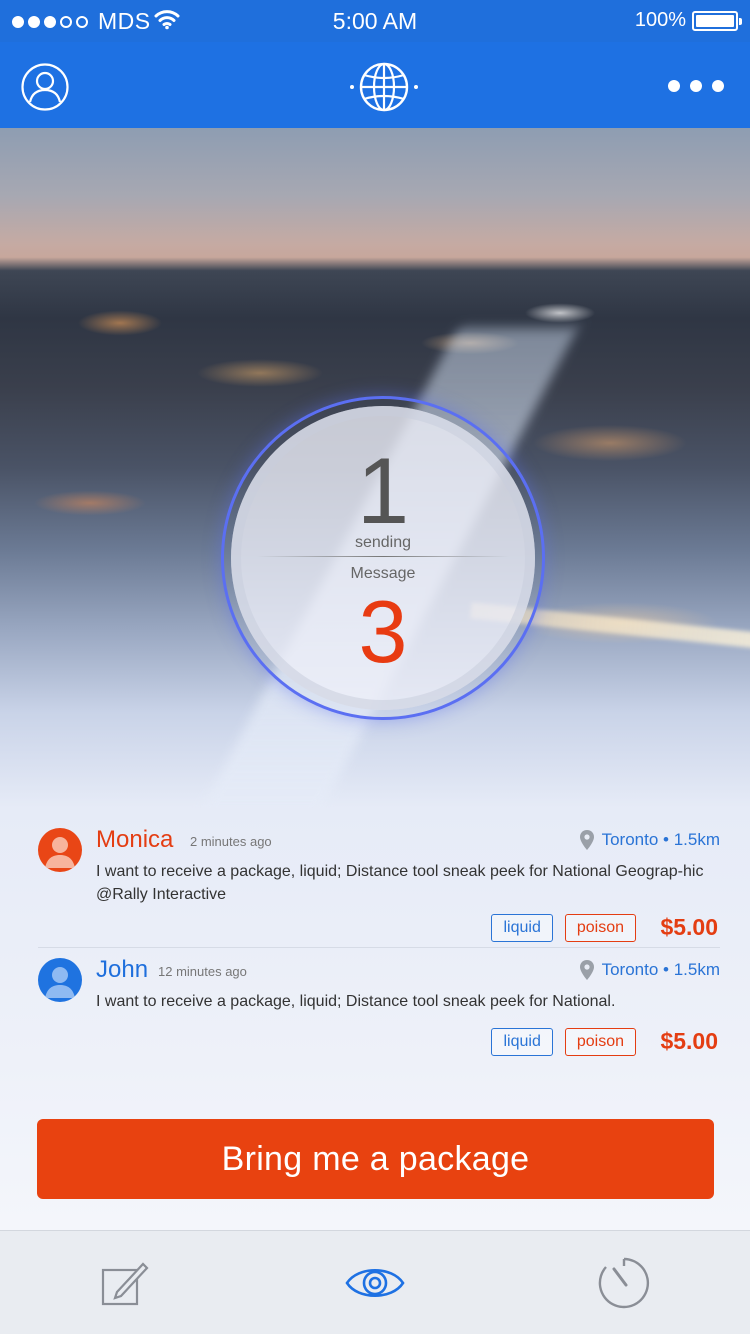 This screenshot has width=750, height=1334. I want to click on status-bar: MDS 5:00 AM 100%, so click(375, 21).